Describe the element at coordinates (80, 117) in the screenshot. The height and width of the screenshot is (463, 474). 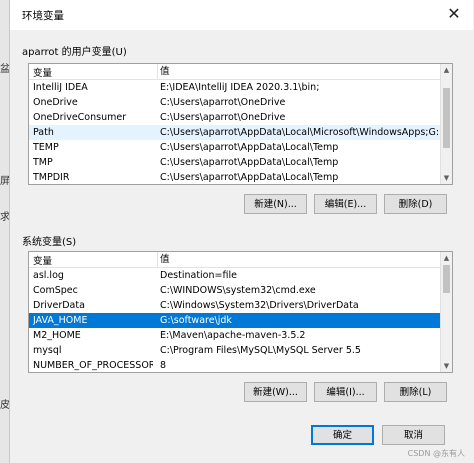
I see `variable-name: OneDriveConsumer` at that location.